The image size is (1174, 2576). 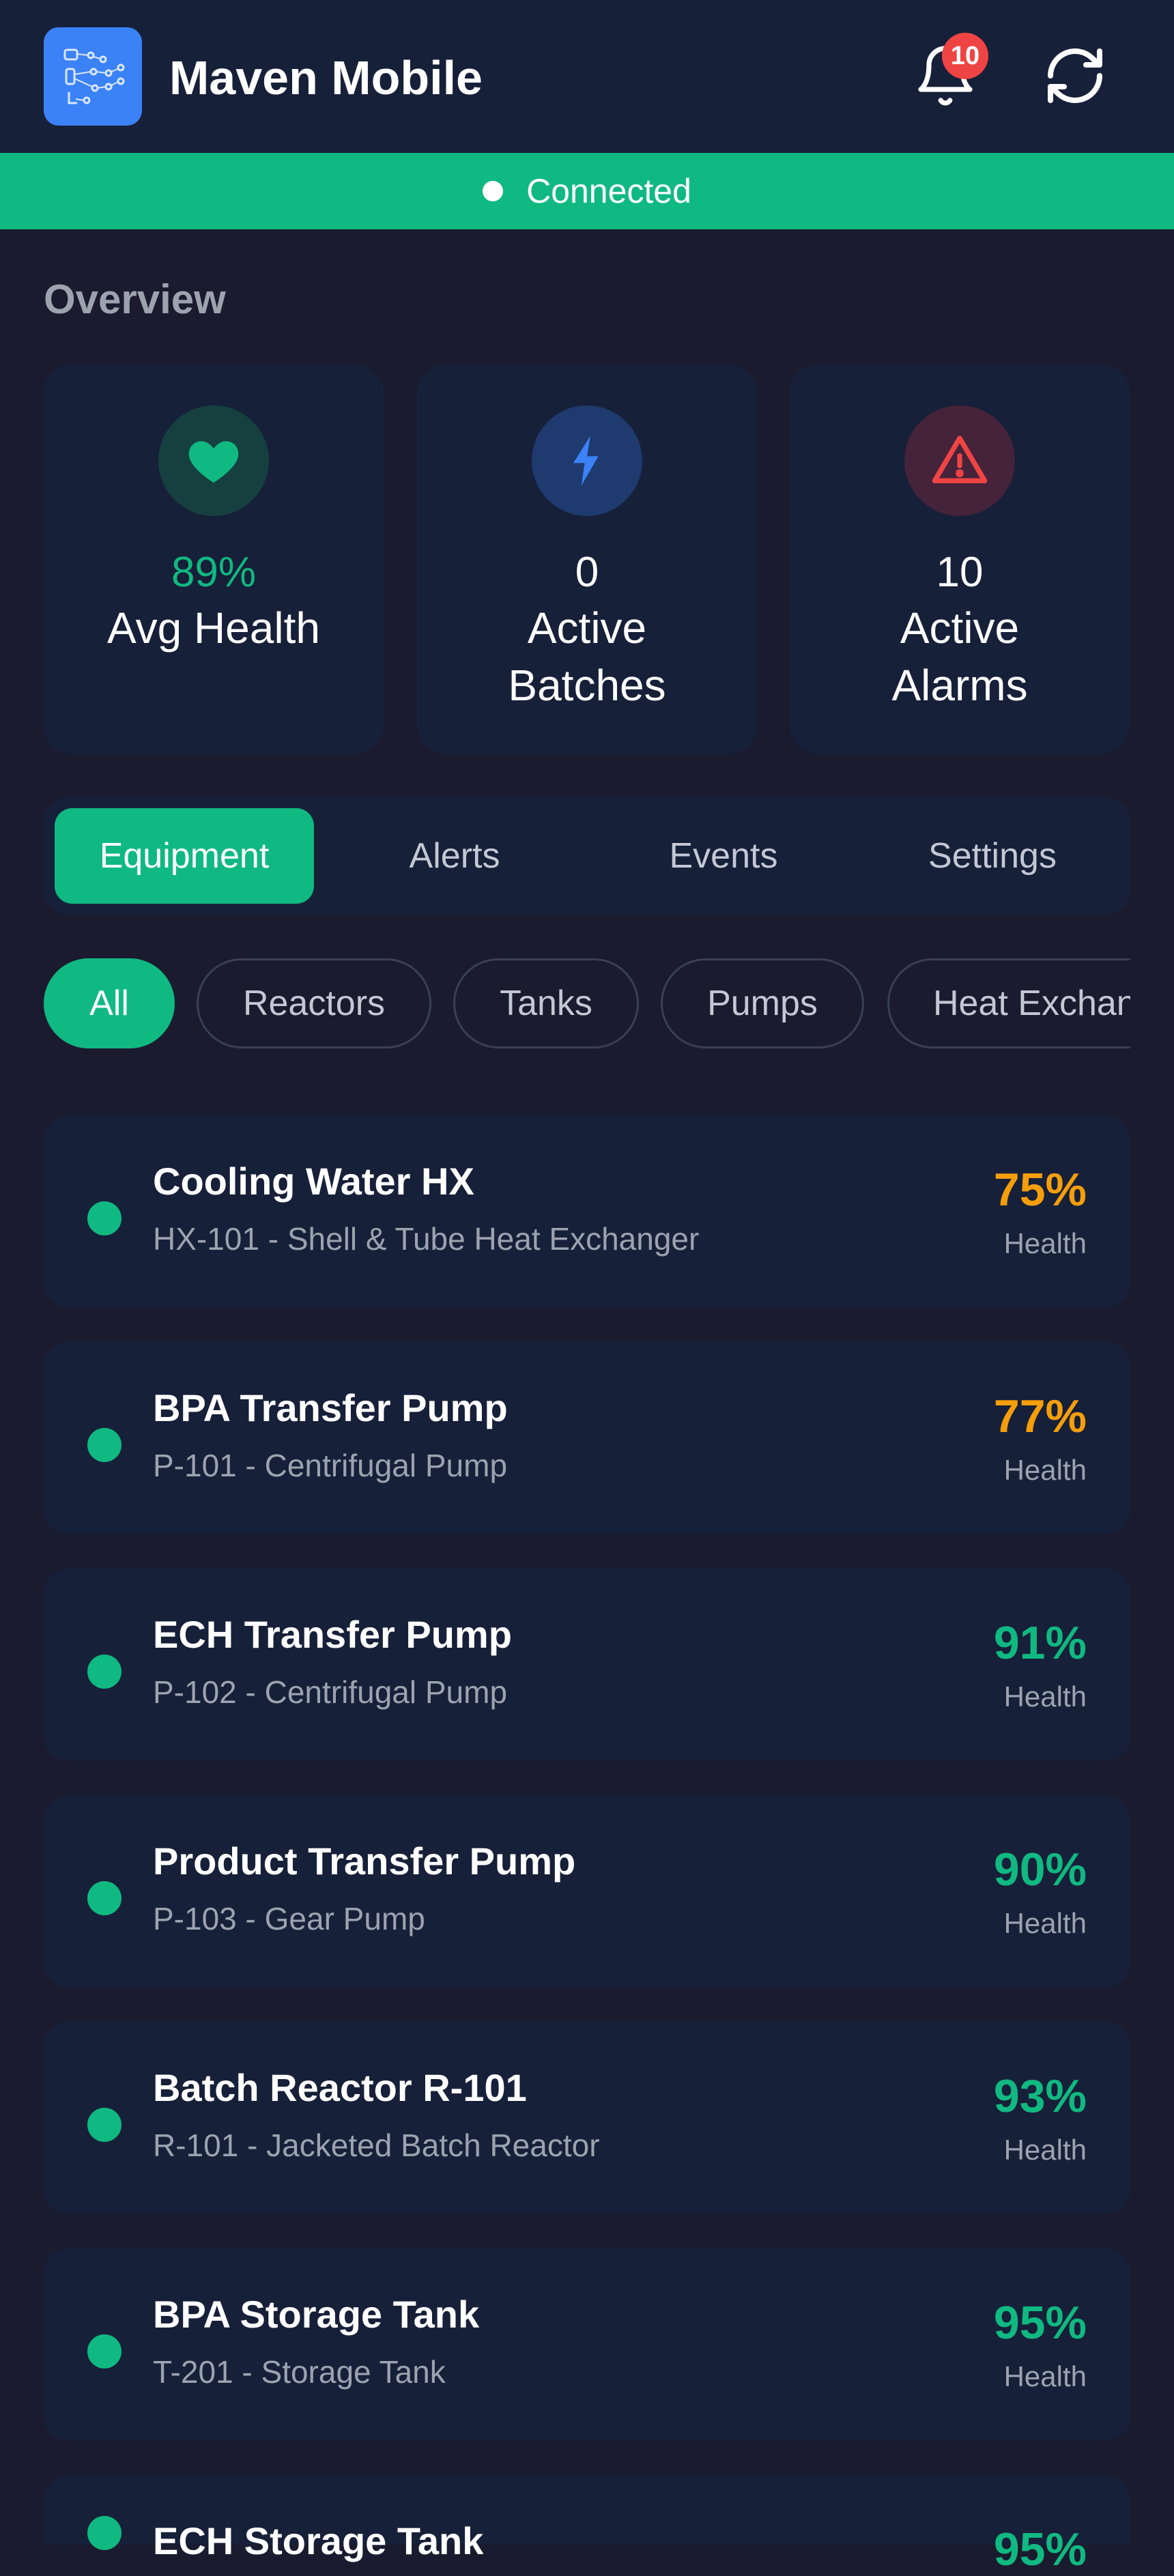 I want to click on active-batches-card: 0 Active Batches, so click(x=587, y=559).